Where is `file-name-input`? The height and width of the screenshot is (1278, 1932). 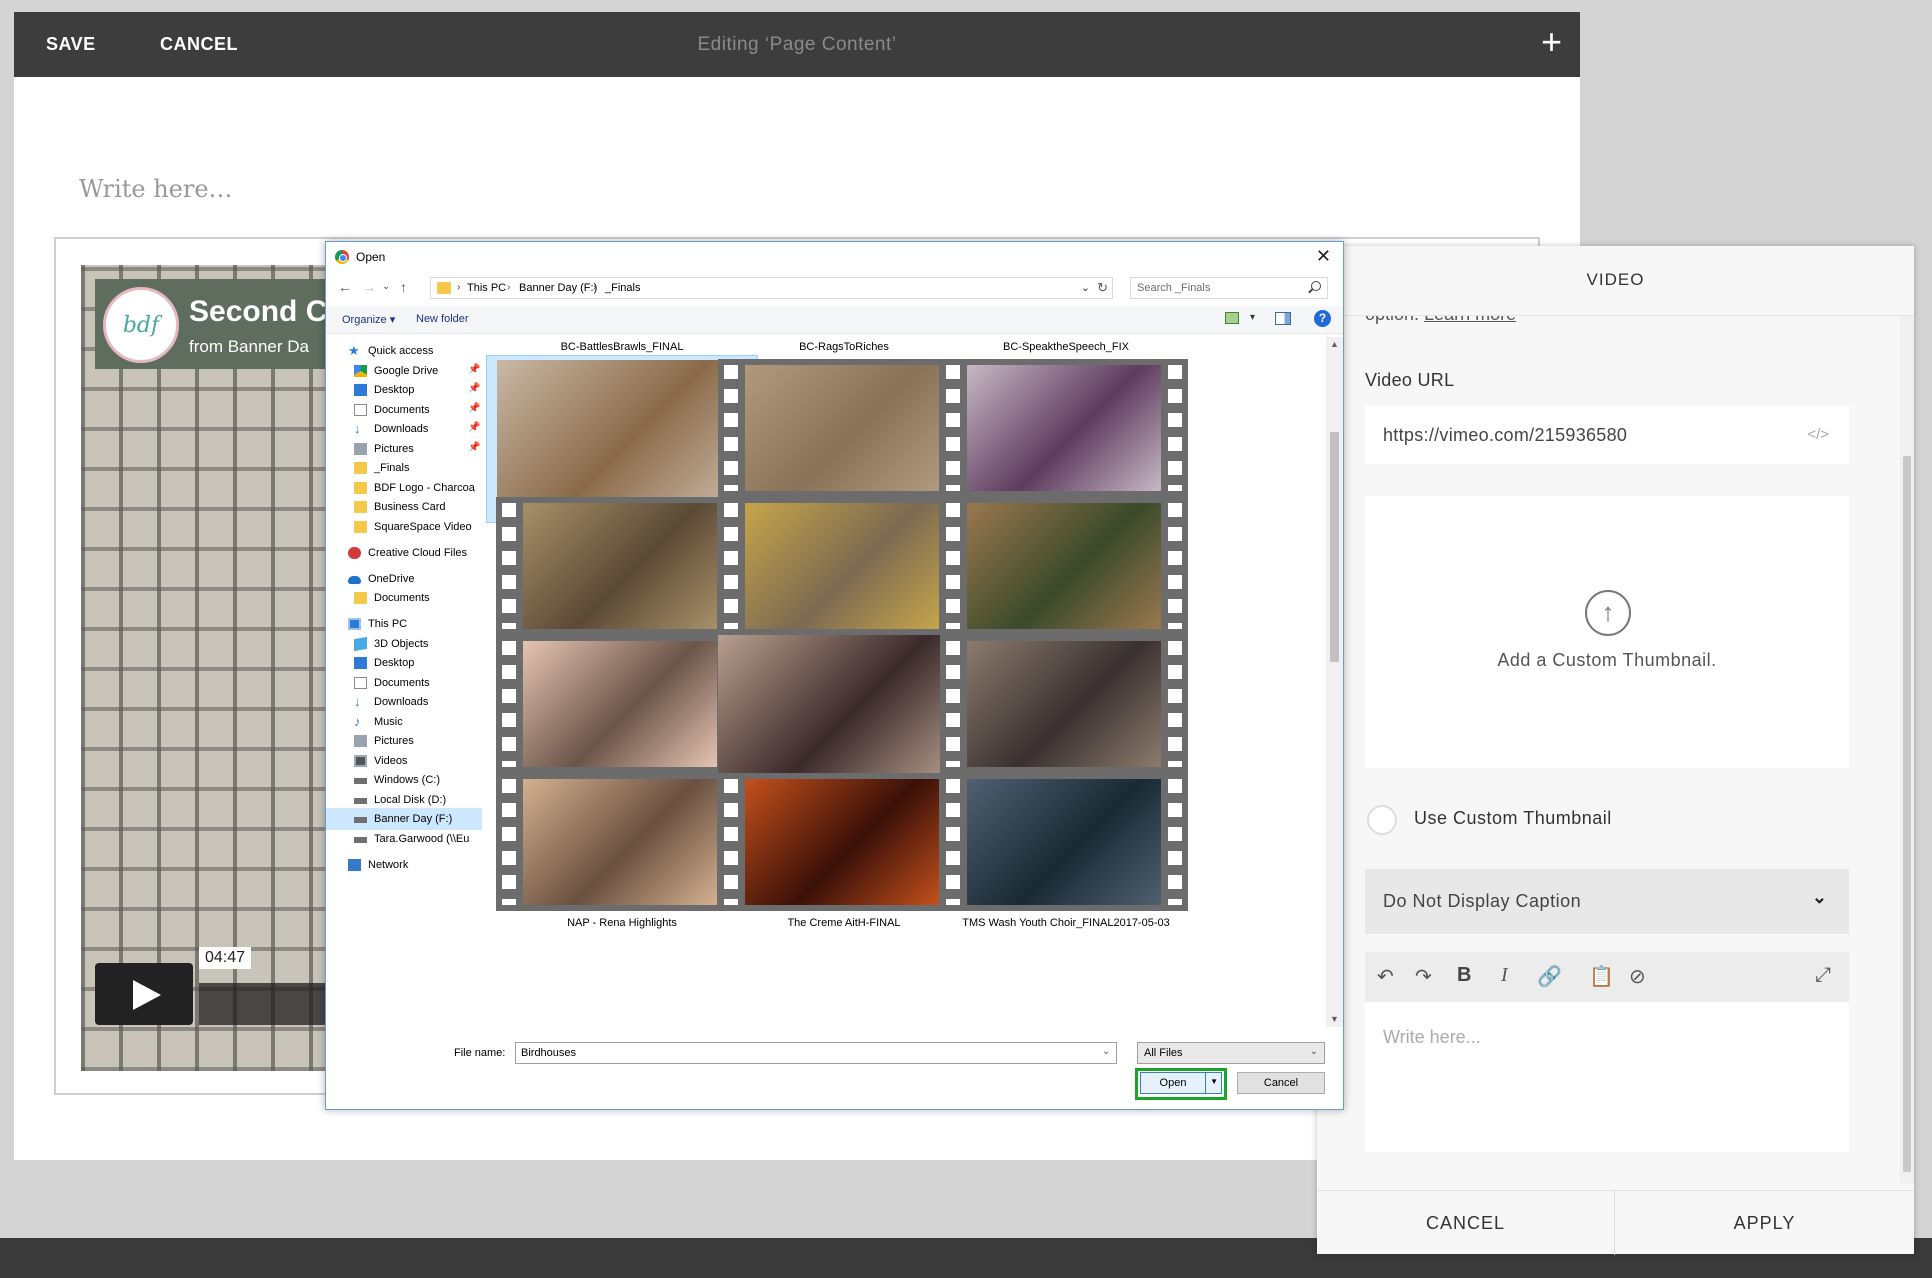
file-name-input is located at coordinates (816, 1053).